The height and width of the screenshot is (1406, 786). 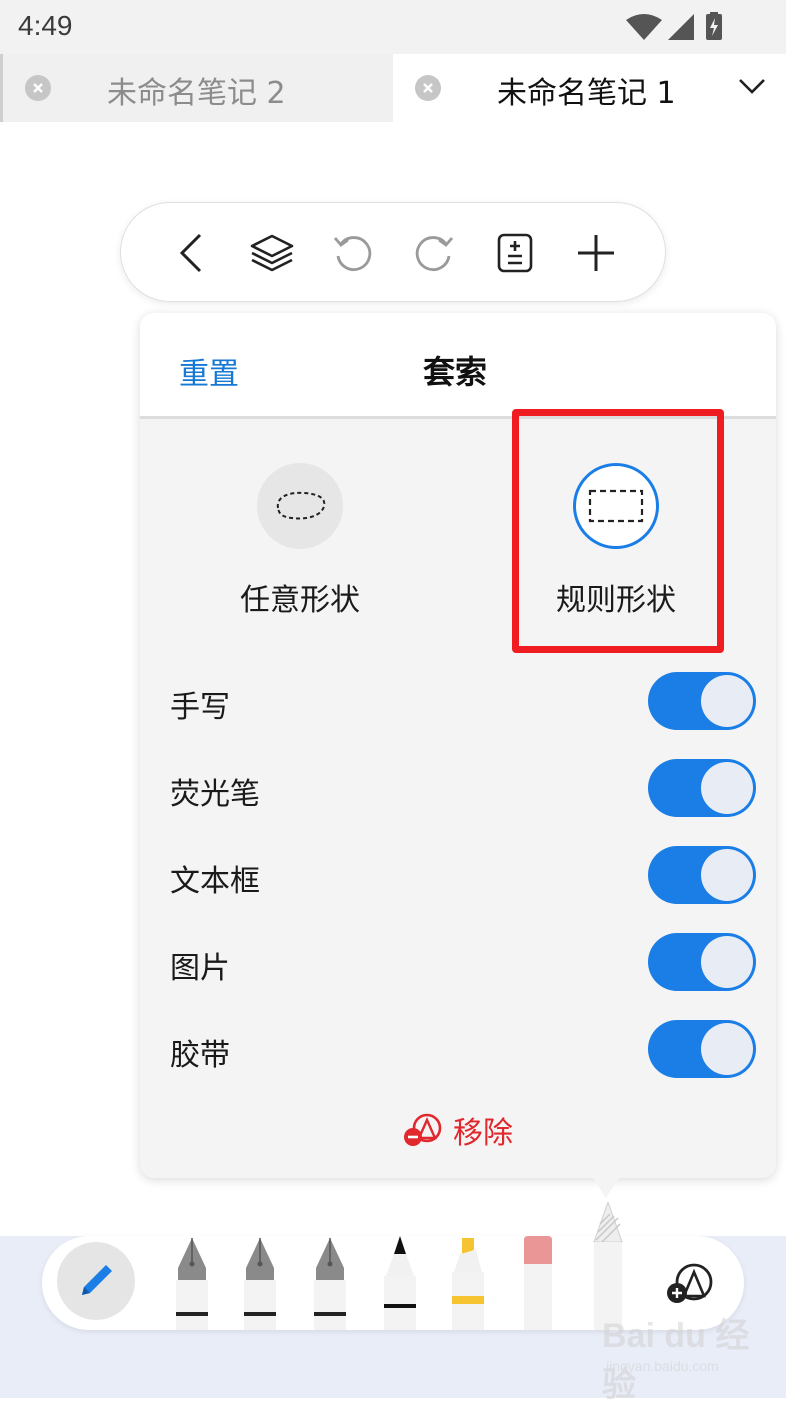 I want to click on shape-option-freeform: 任意形状, so click(x=300, y=543).